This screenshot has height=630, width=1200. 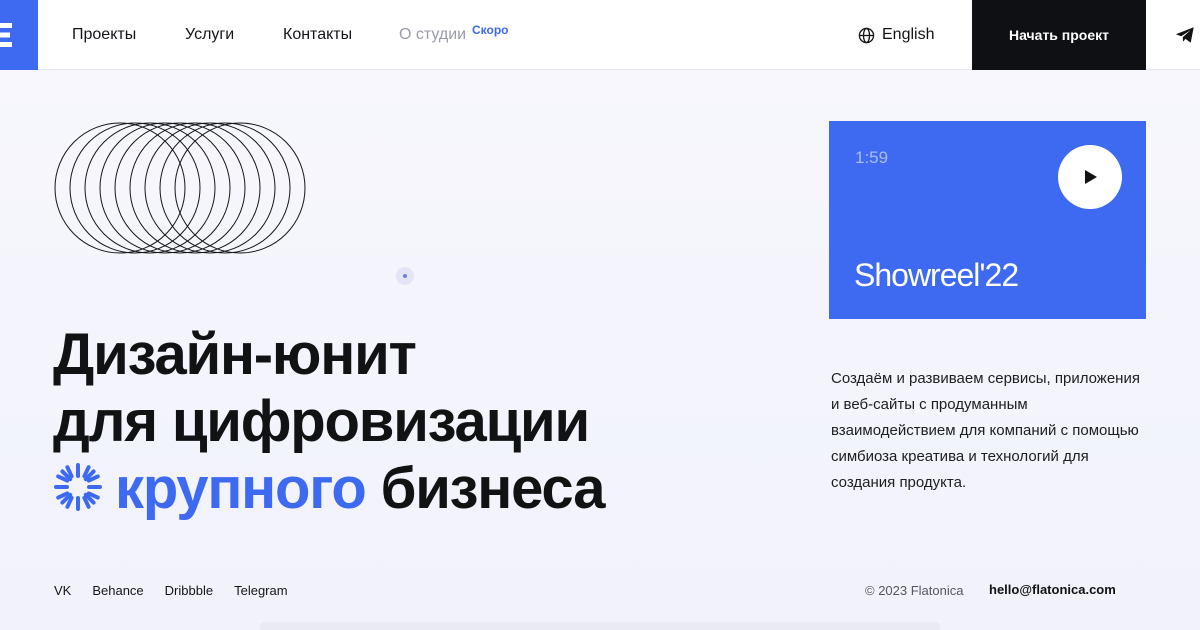 What do you see at coordinates (6, 35) in the screenshot?
I see `flatonica-logo-icon` at bounding box center [6, 35].